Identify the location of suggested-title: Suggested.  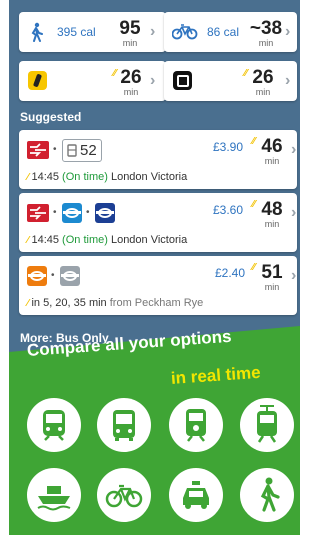
(51, 117).